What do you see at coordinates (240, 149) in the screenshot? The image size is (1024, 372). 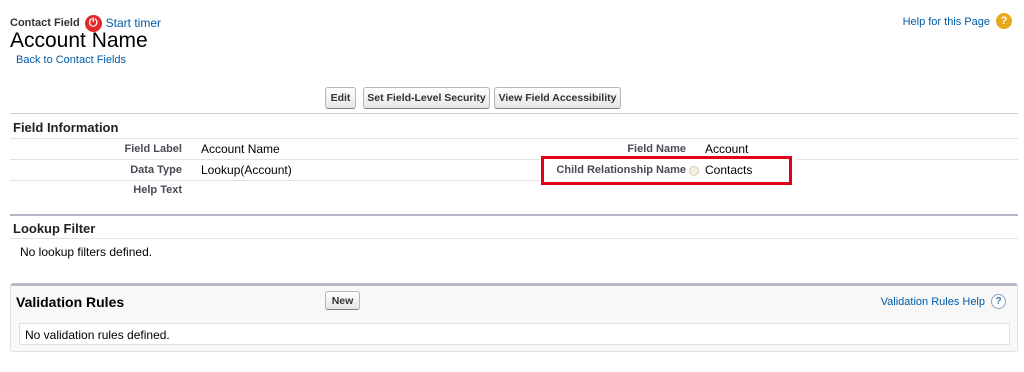 I see `field-label-value: Account Name` at bounding box center [240, 149].